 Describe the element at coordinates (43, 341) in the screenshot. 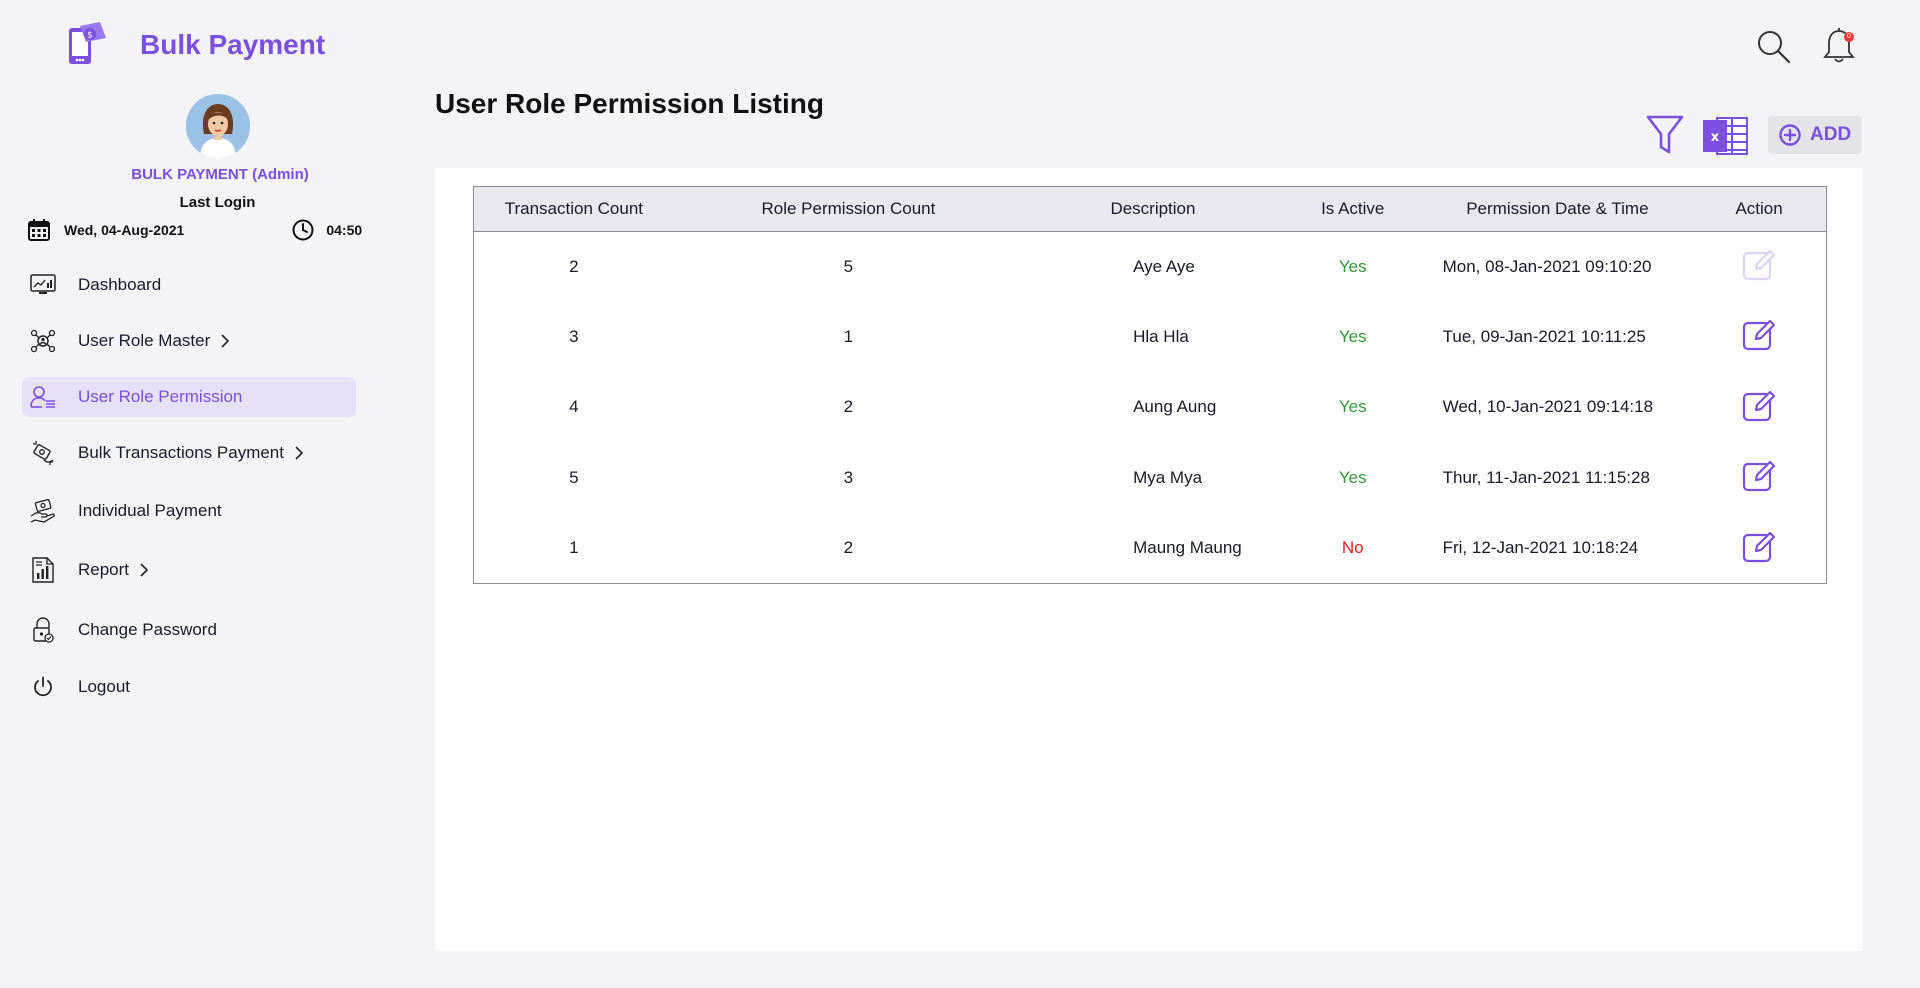

I see `user-role-master-icon` at that location.